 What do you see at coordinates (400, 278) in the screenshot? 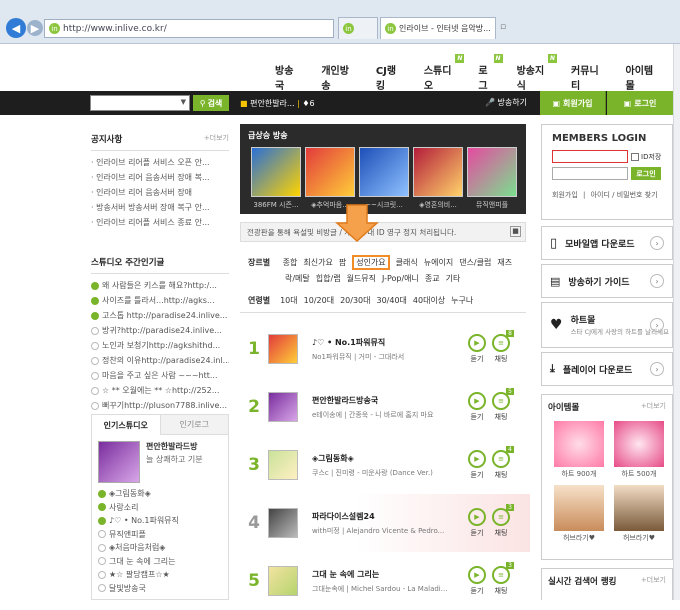
I see `genre-item: J-Pop/애니` at bounding box center [400, 278].